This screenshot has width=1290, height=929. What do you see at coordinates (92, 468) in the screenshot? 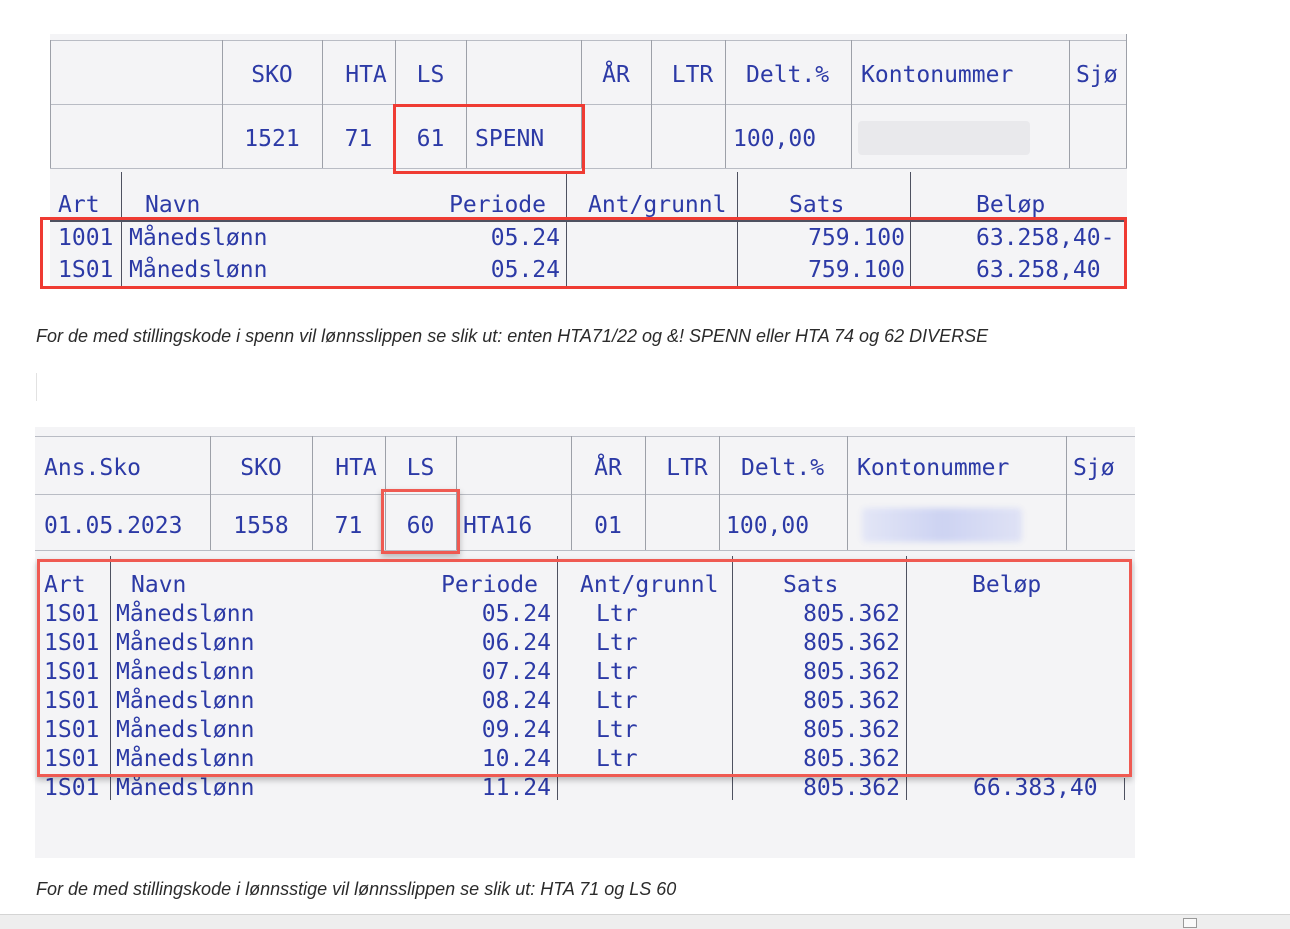
I see `header-ans-sko: Ans.Sko` at bounding box center [92, 468].